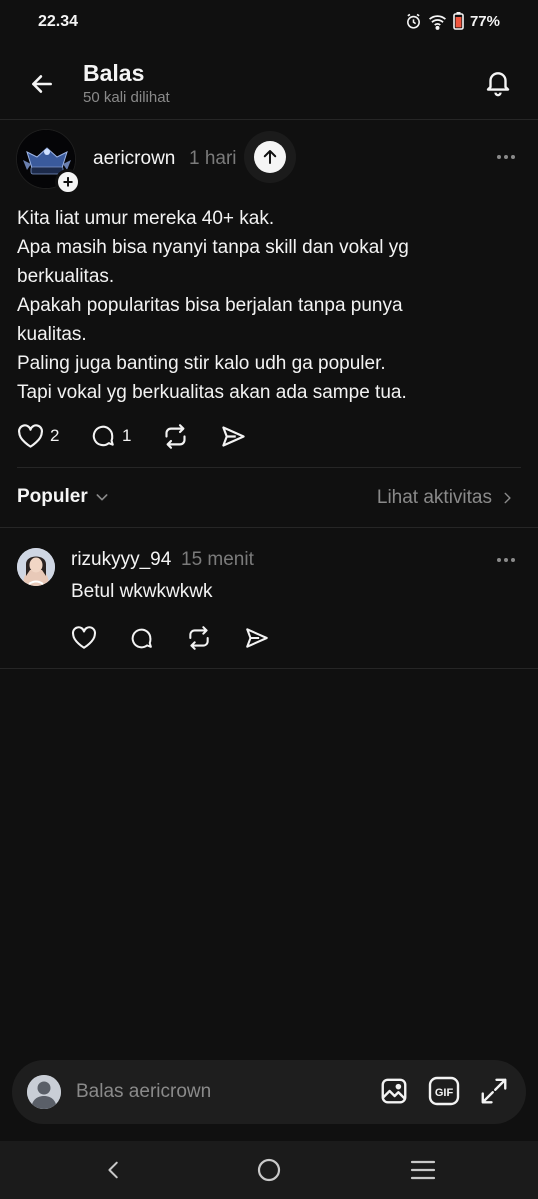 Image resolution: width=538 pixels, height=1199 pixels. I want to click on image-icon, so click(394, 1091).